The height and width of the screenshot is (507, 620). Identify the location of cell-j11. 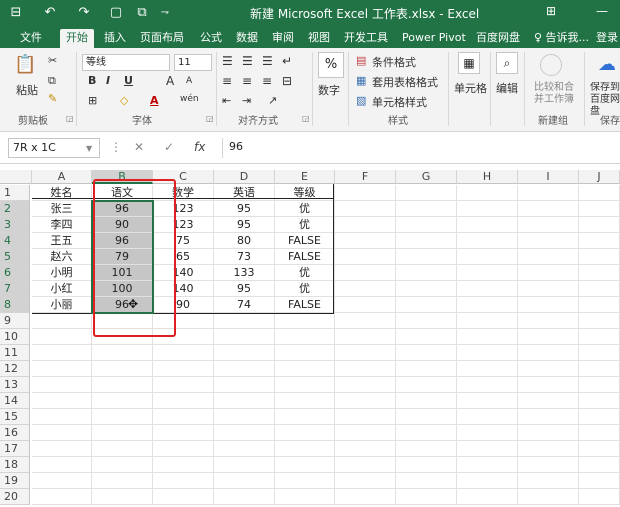
(599, 353).